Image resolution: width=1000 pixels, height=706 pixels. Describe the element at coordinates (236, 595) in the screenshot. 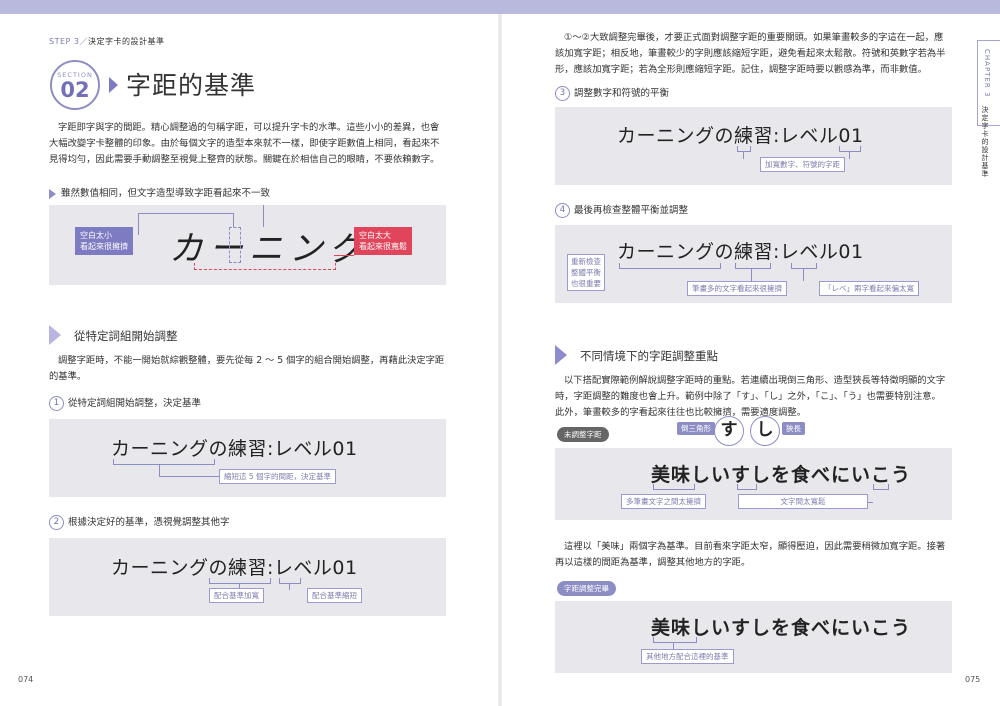

I see `sample-note: 配合基準加寬` at that location.